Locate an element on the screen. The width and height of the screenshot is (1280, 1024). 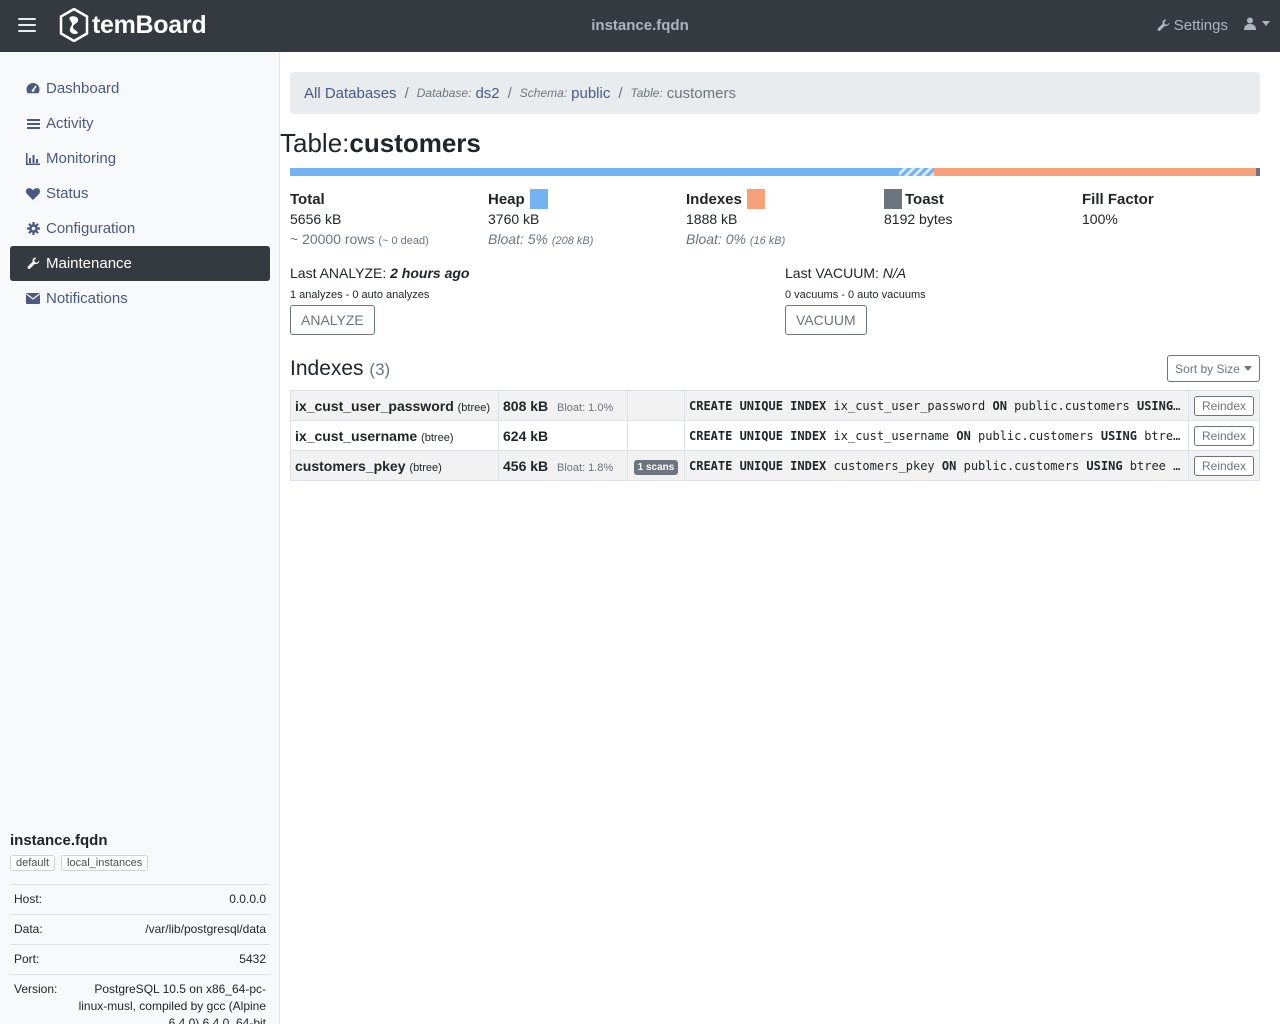
index-name: ix_cust_user_password is located at coordinates (374, 405).